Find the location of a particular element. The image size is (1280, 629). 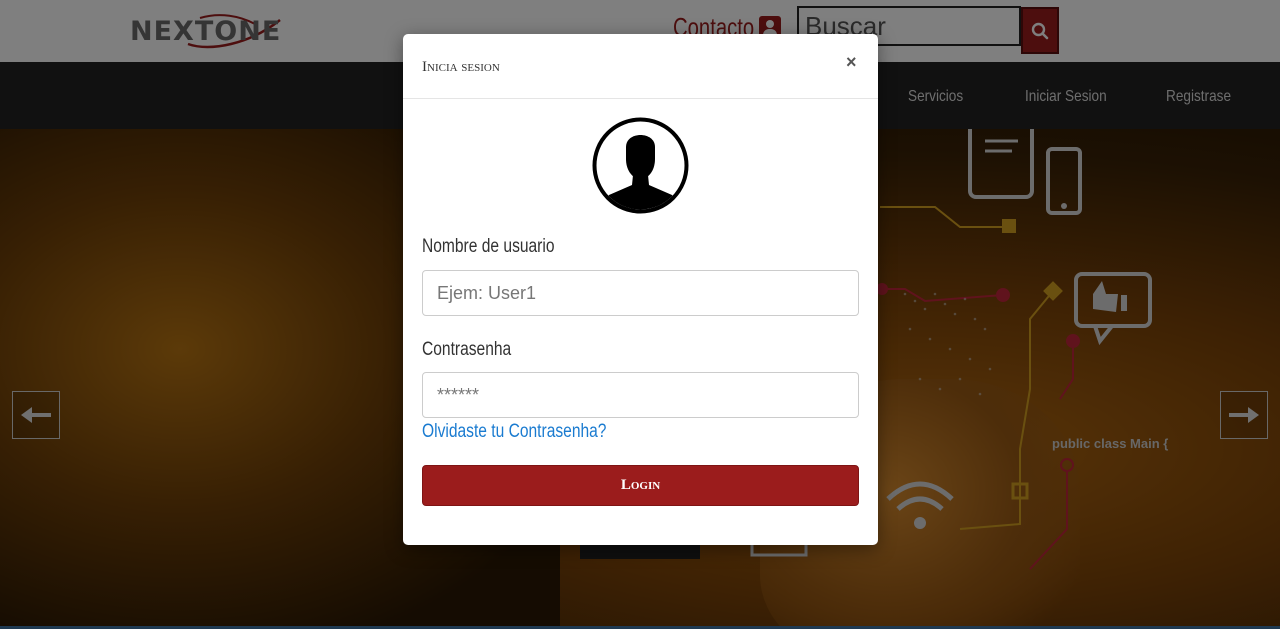

login-button: Login is located at coordinates (640, 485).